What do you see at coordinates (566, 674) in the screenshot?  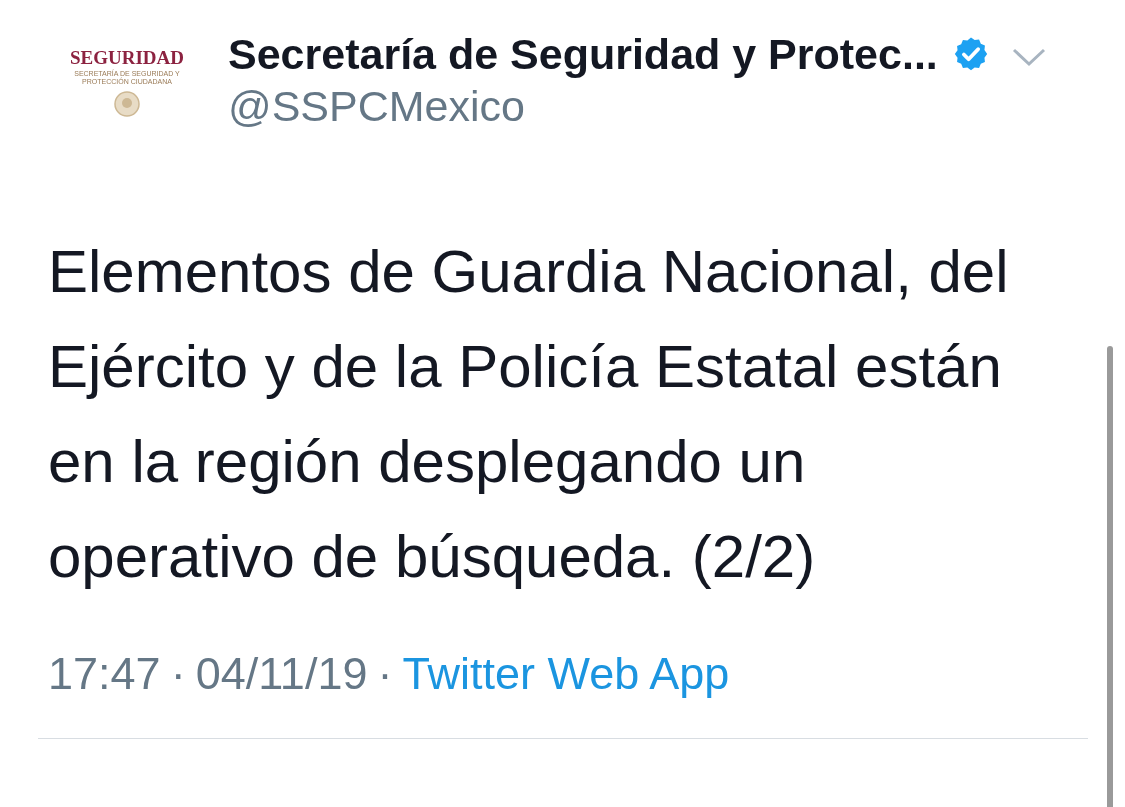 I see `source-link: Twitter Web App` at bounding box center [566, 674].